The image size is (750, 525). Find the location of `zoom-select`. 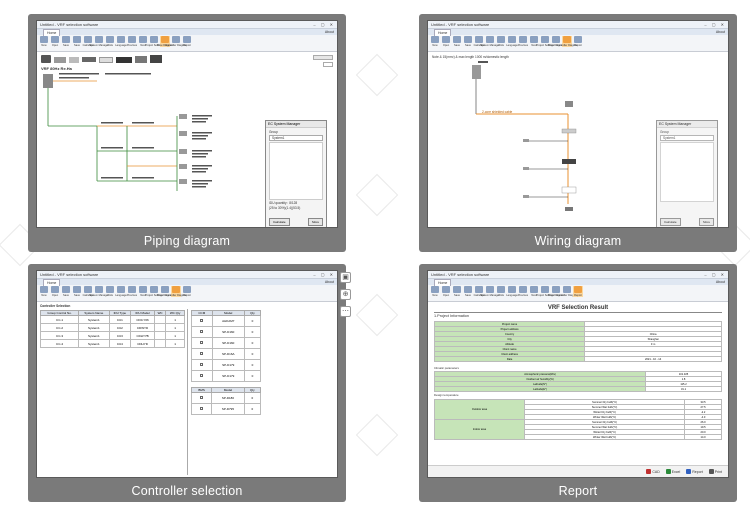

zoom-select is located at coordinates (328, 64).